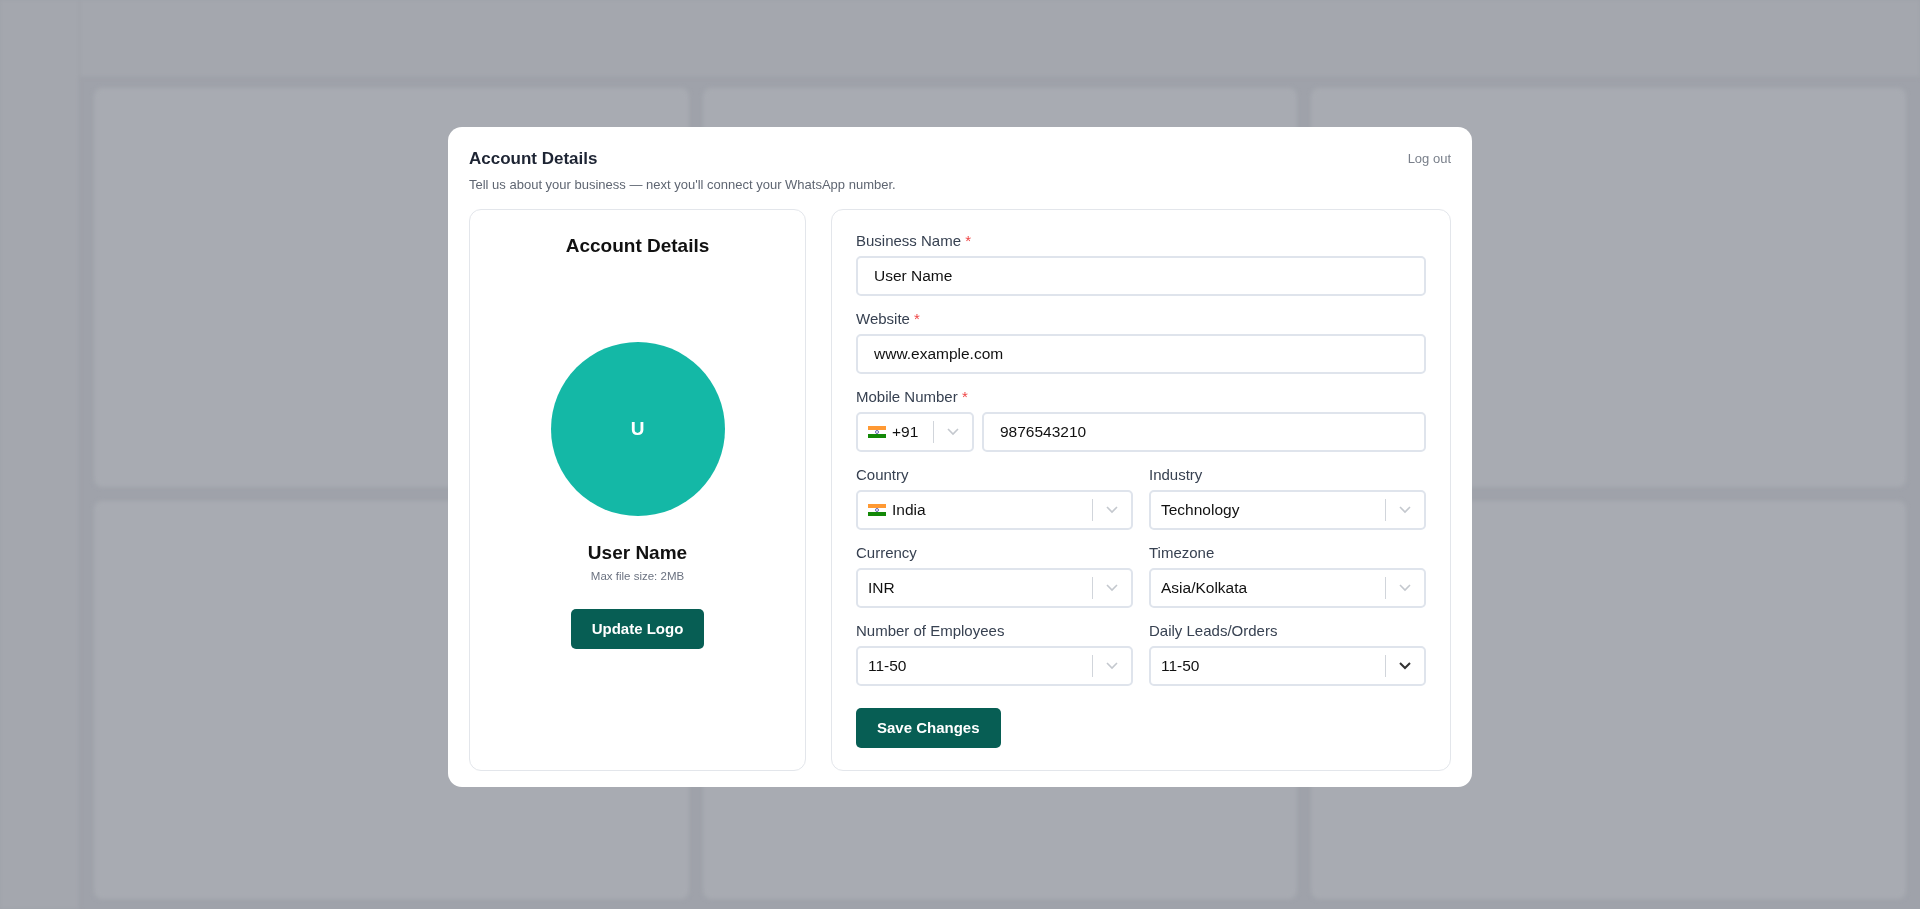 This screenshot has height=909, width=1920. Describe the element at coordinates (1287, 509) in the screenshot. I see `select-field: Technology` at that location.